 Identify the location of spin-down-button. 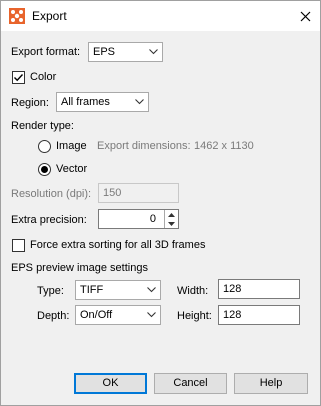
(171, 223).